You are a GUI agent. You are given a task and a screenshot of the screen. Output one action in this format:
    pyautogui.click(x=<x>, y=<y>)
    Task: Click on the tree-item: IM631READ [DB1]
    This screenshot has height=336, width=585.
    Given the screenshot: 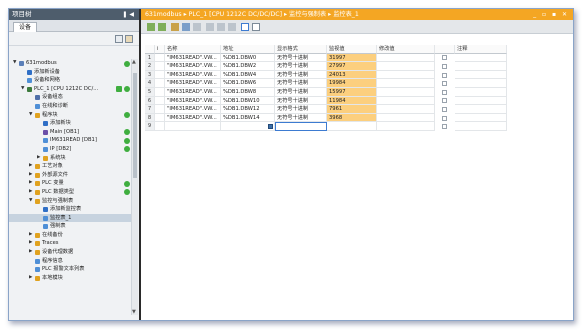 What is the action you would take?
    pyautogui.click(x=71, y=140)
    